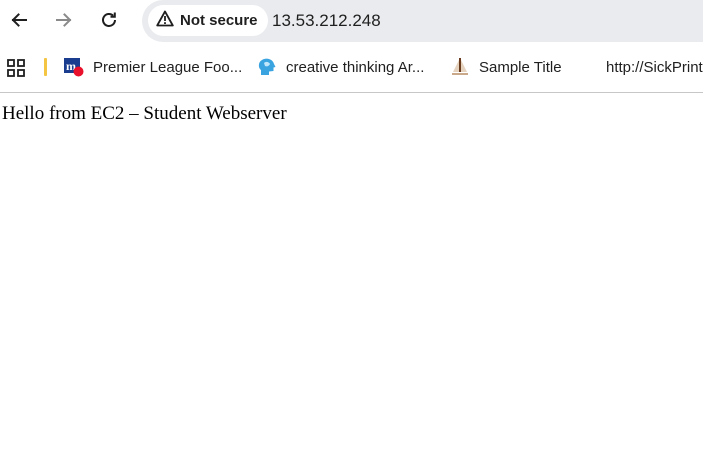 The width and height of the screenshot is (703, 452). Describe the element at coordinates (422, 21) in the screenshot. I see `address-bar: Not secure 13.53.212.248` at that location.